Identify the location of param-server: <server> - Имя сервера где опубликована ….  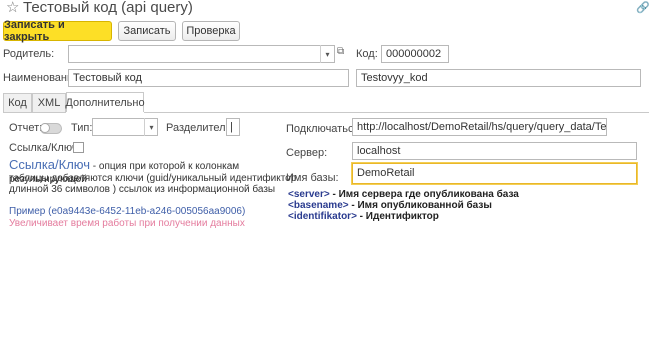
(403, 194).